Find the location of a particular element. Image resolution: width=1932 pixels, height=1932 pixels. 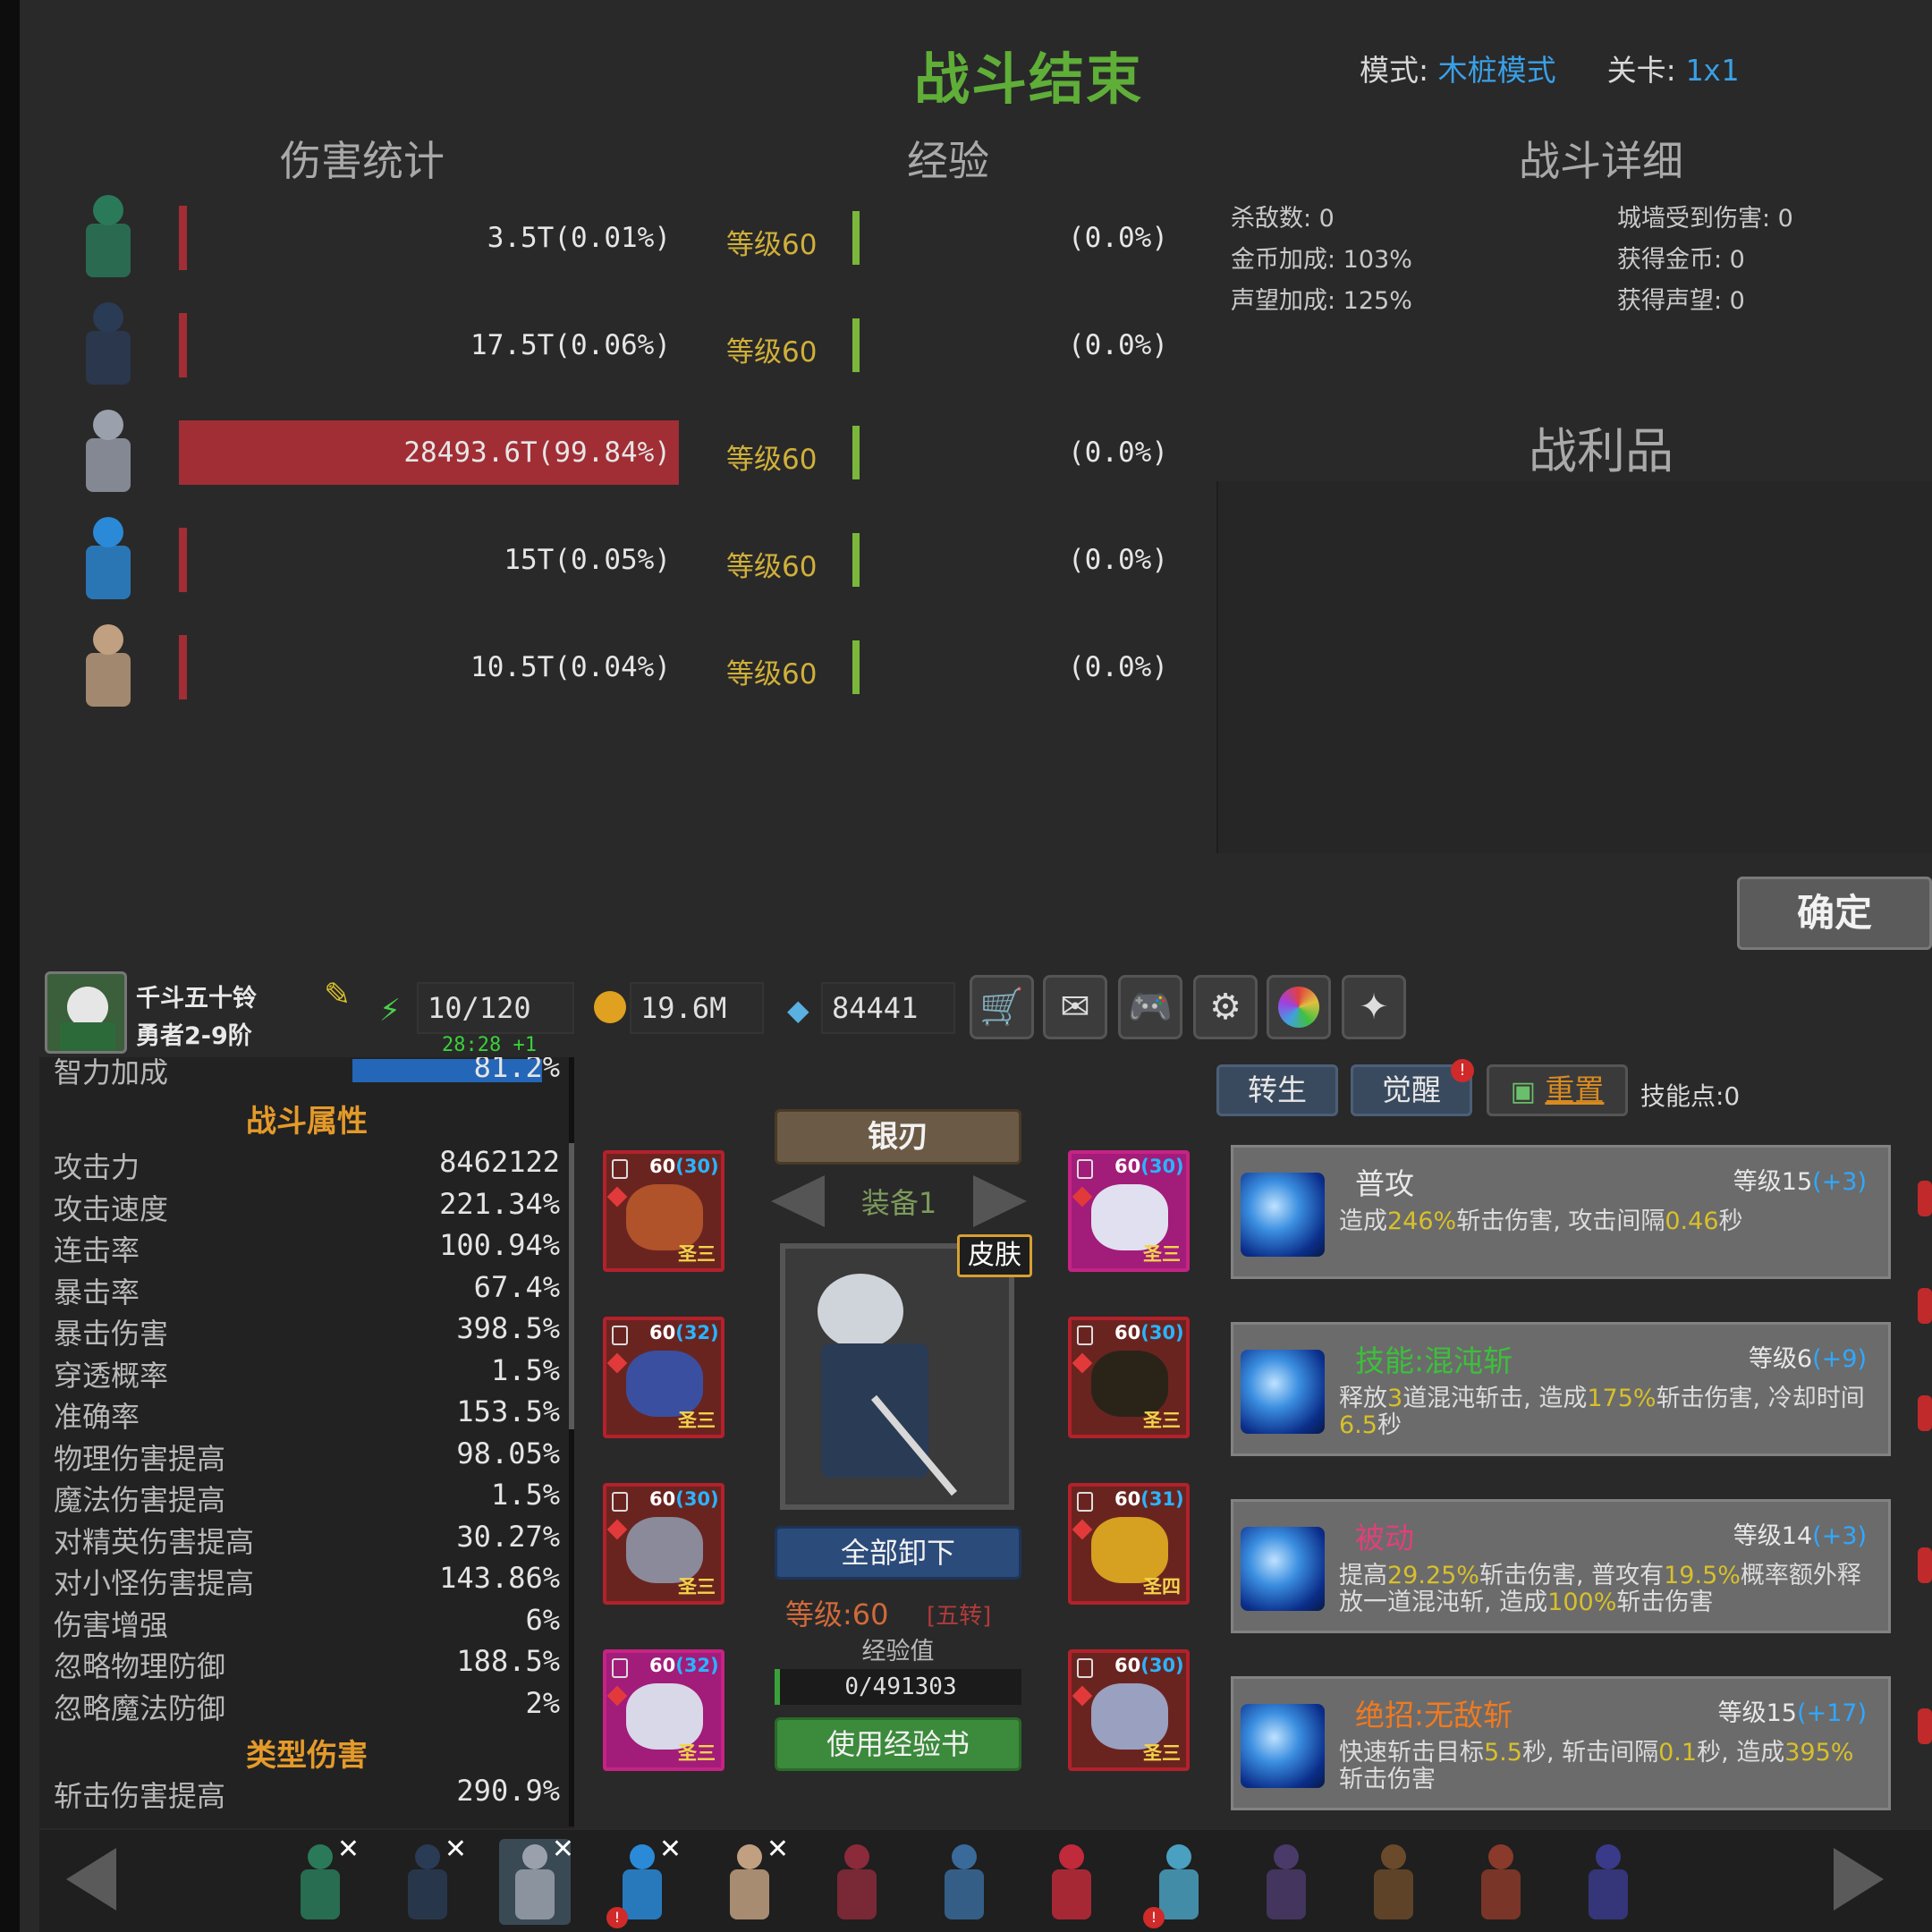

alert-badge: ! is located at coordinates (617, 1917).